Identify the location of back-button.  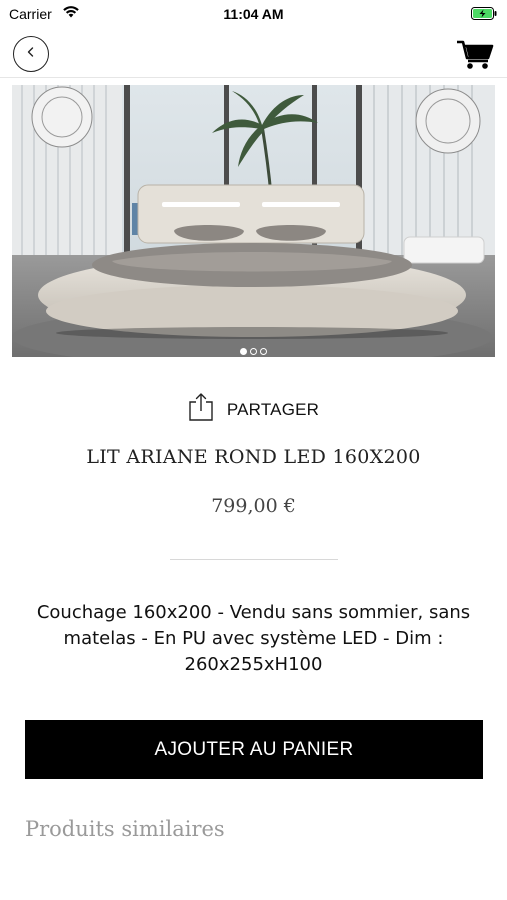
(31, 54).